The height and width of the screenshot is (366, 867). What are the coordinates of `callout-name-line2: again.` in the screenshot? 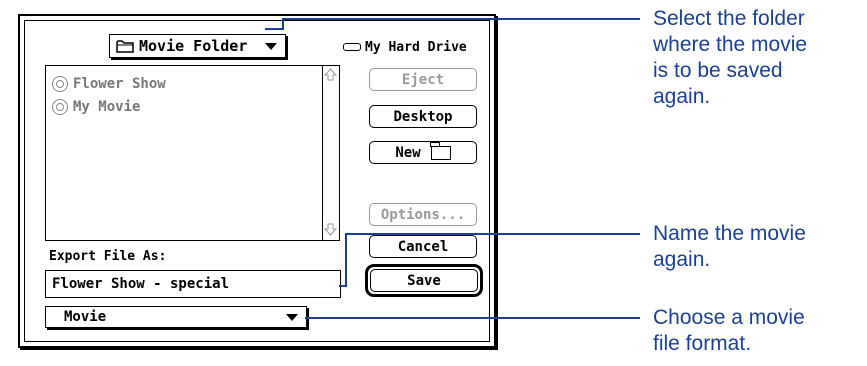 It's located at (682, 259).